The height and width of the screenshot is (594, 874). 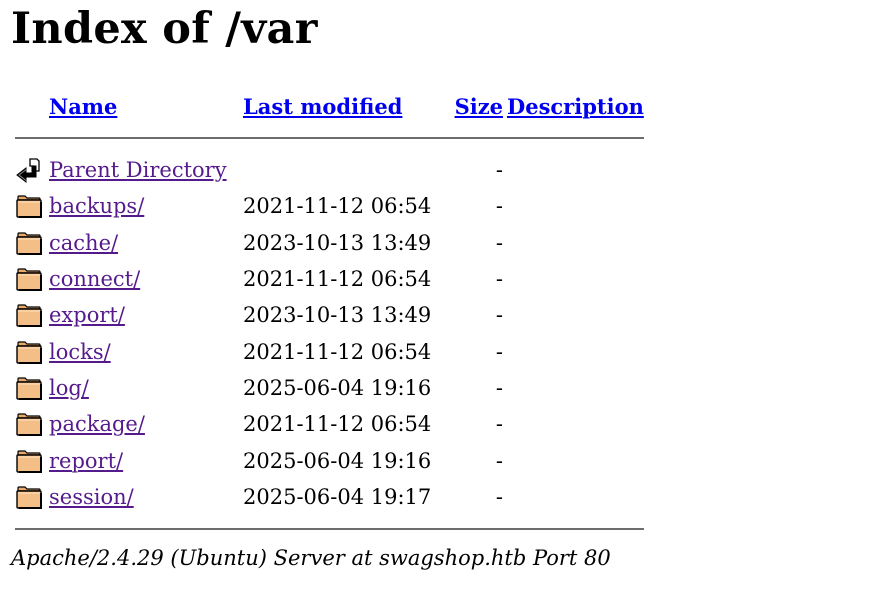 I want to click on table-row: locks/2021-11-12 06:54 -, so click(x=329, y=351).